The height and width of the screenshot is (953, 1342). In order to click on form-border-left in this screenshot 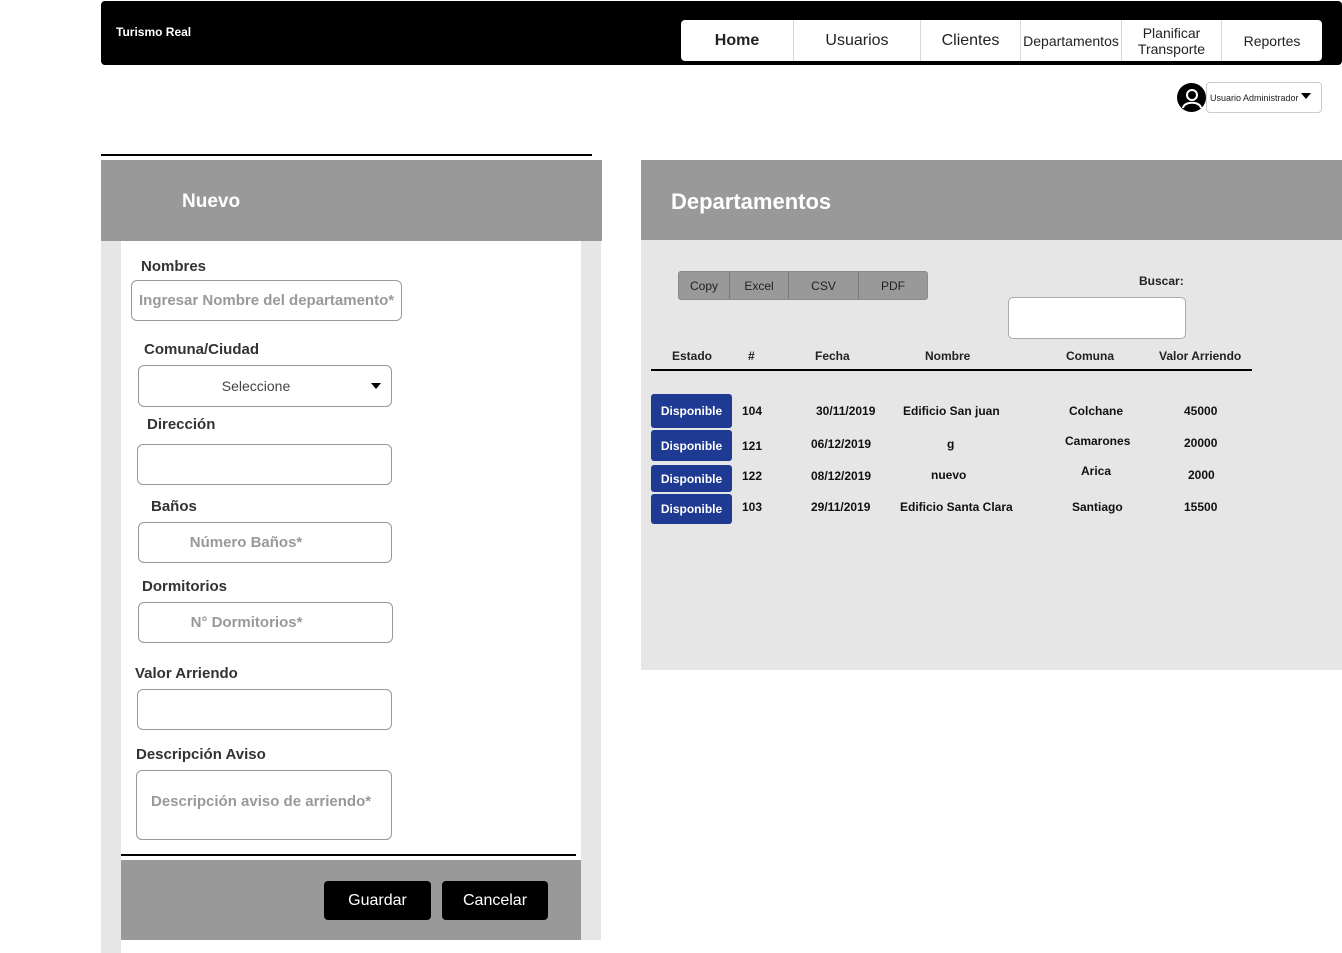, I will do `click(111, 597)`.